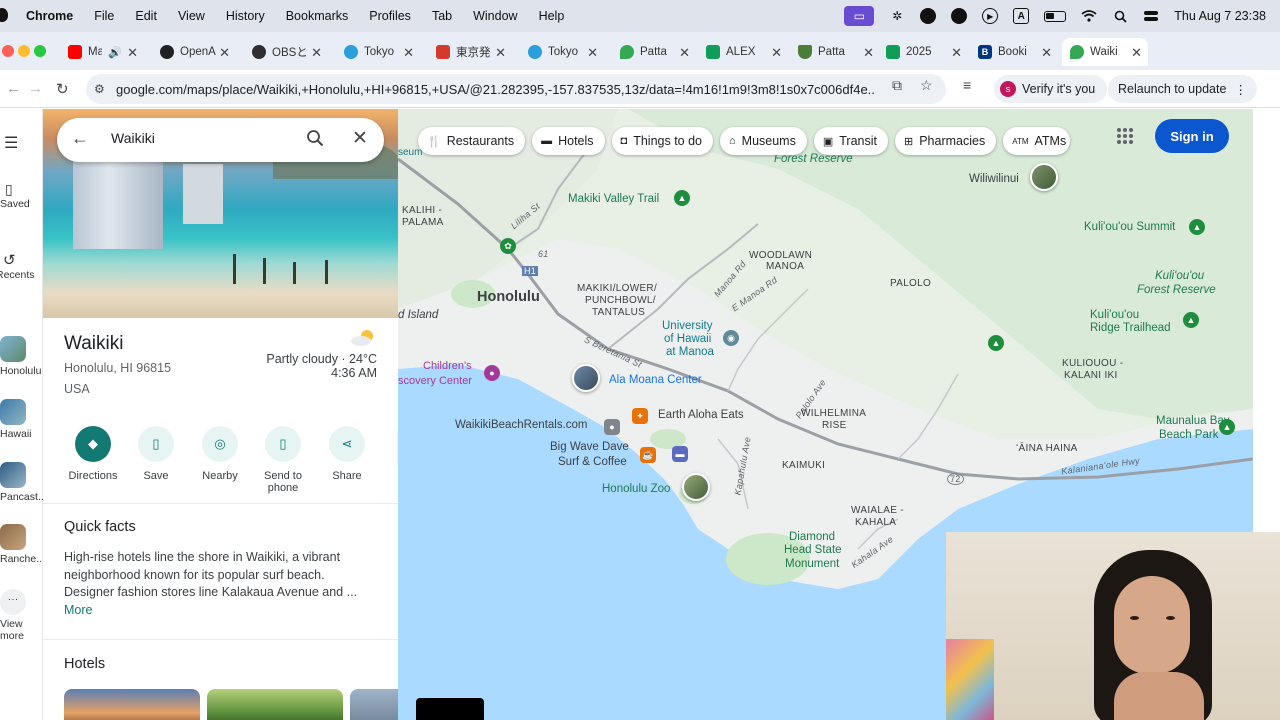  Describe the element at coordinates (21, 615) in the screenshot. I see `rail-view-more: ··· View more` at that location.